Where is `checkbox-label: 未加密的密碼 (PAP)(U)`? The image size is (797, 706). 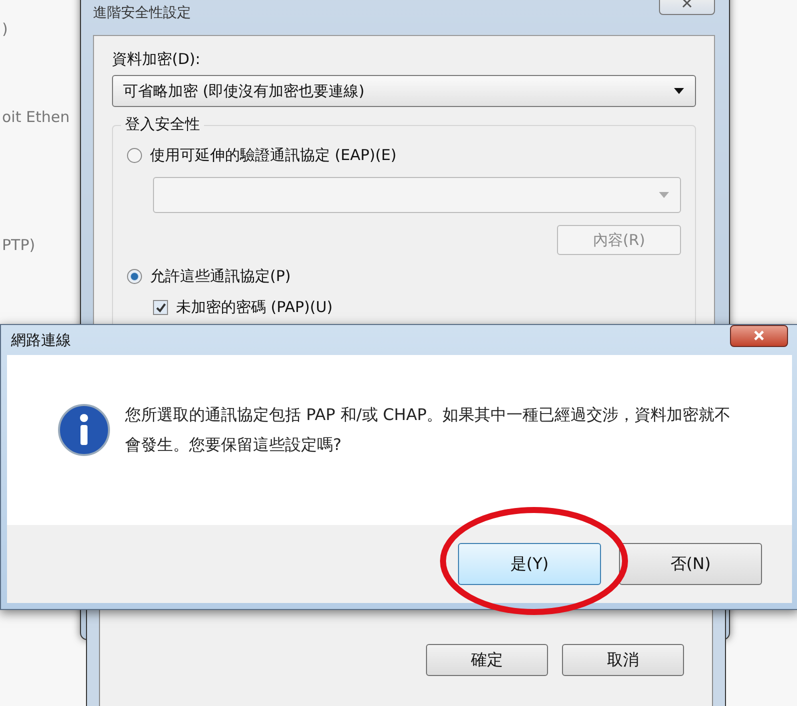 checkbox-label: 未加密的密碼 (PAP)(U) is located at coordinates (254, 307).